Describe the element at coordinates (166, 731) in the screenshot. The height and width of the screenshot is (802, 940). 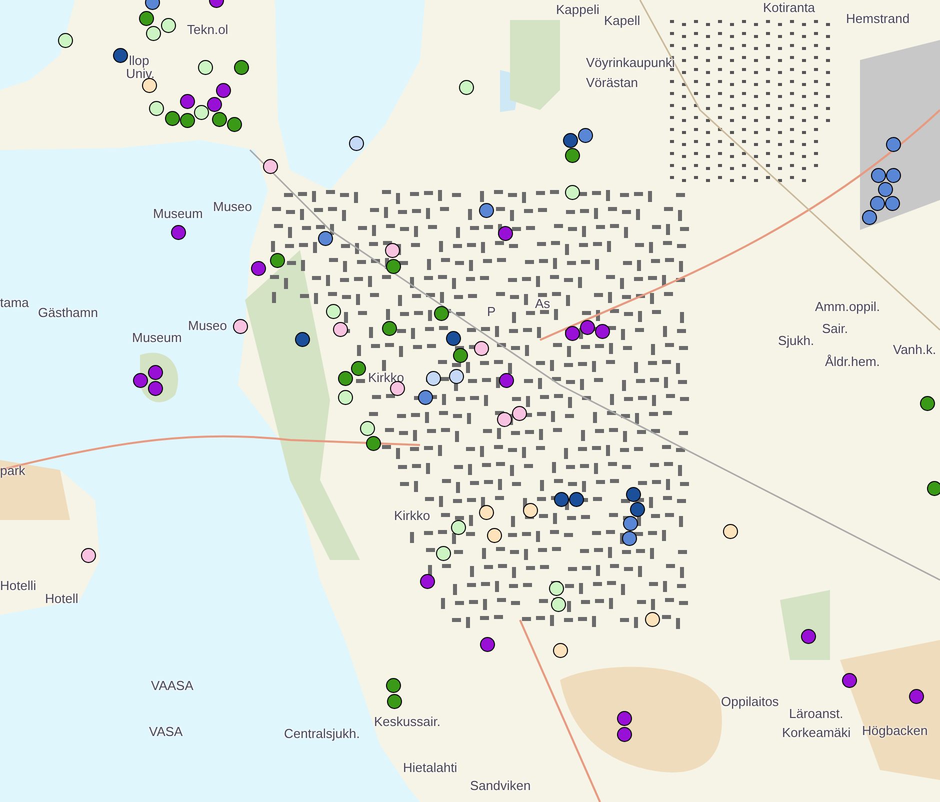
I see `place-label: VASA` at that location.